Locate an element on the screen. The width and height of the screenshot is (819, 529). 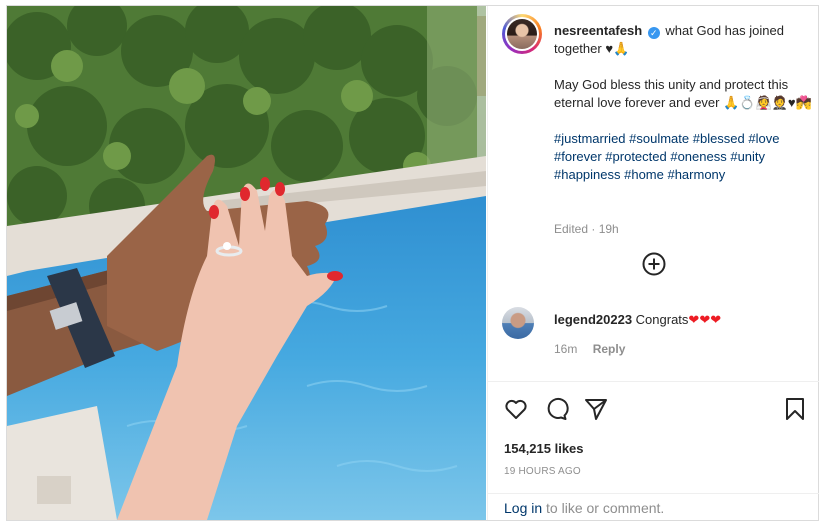
reply-button: Reply is located at coordinates (609, 349).